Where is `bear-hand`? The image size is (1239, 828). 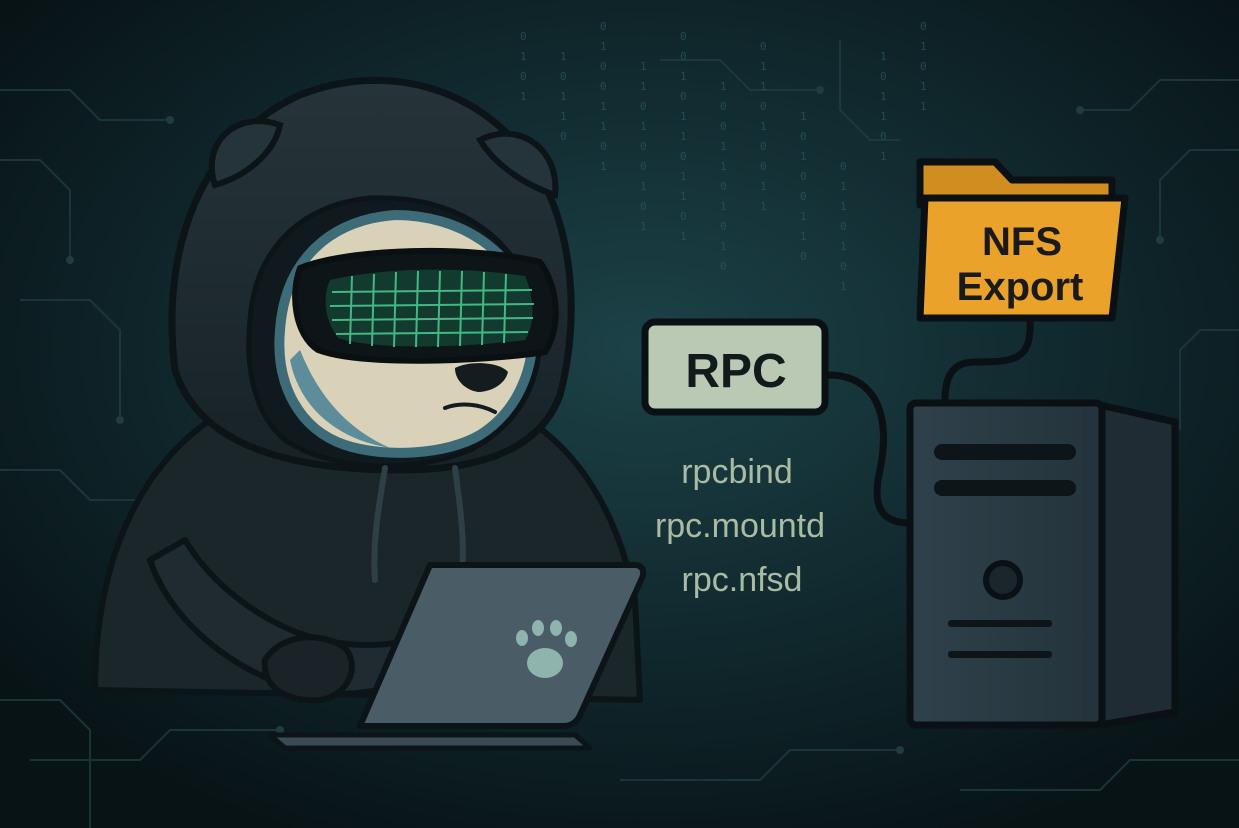
bear-hand is located at coordinates (308, 669).